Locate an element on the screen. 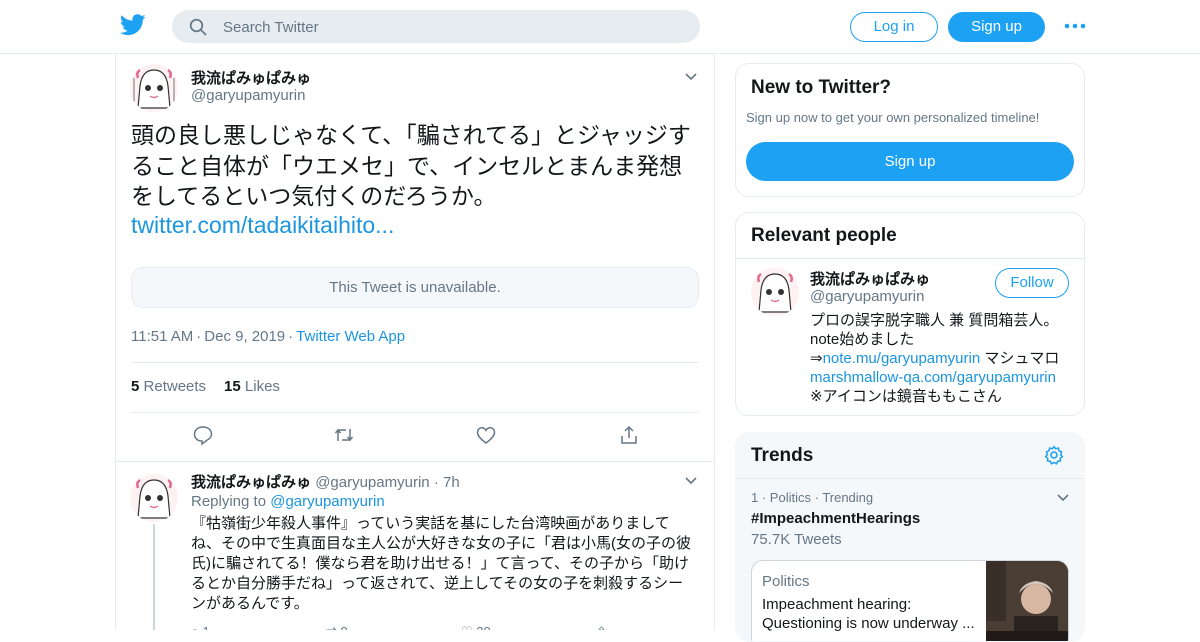 The image size is (1200, 642). reply-header: 我流ぱみゅぱみゅ @garyupamyurin · 7h is located at coordinates (325, 481).